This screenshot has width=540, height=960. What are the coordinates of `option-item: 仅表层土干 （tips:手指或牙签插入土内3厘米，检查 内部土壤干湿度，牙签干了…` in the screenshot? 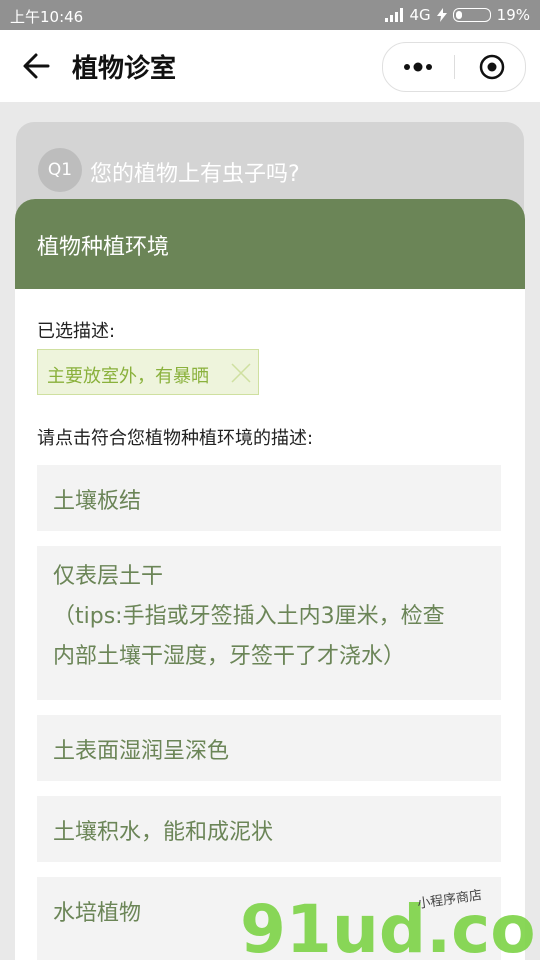 It's located at (269, 623).